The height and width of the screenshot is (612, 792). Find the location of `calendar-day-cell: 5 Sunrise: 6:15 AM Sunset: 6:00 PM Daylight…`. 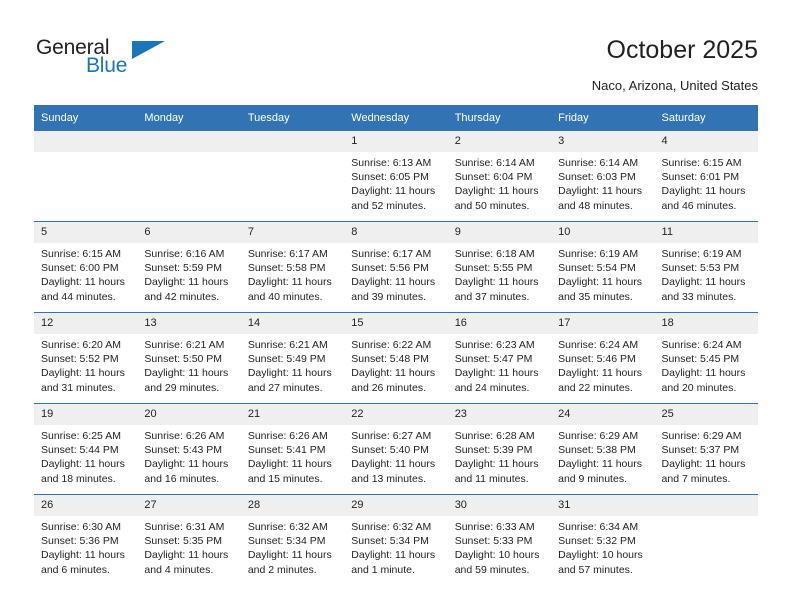

calendar-day-cell: 5 Sunrise: 6:15 AM Sunset: 6:00 PM Daylight… is located at coordinates (86, 267).